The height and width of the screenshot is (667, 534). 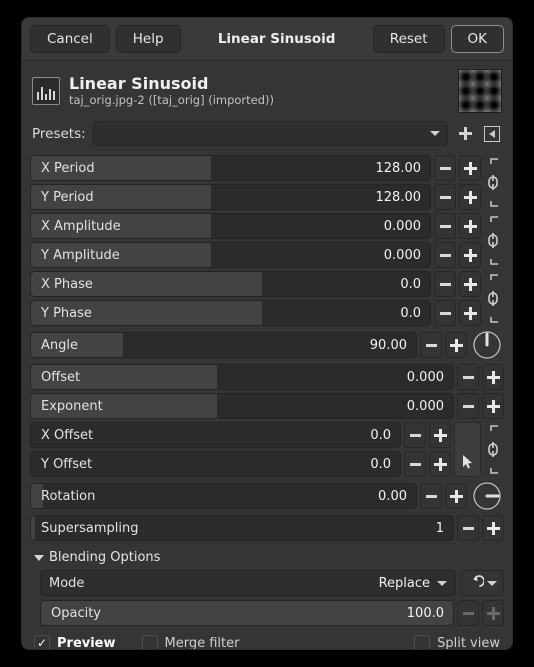 I want to click on param-label: X Period, so click(x=68, y=168).